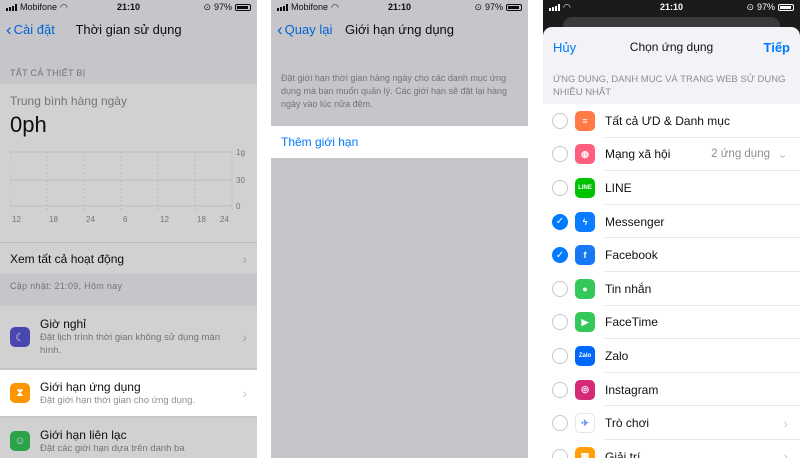  I want to click on app-row: ≡ Tất cả ƯD & Danh mục, so click(671, 121).